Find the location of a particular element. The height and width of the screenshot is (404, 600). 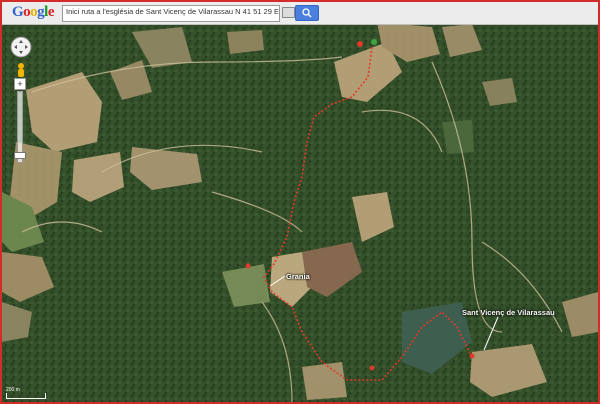

google-logo: Google is located at coordinates (33, 12).